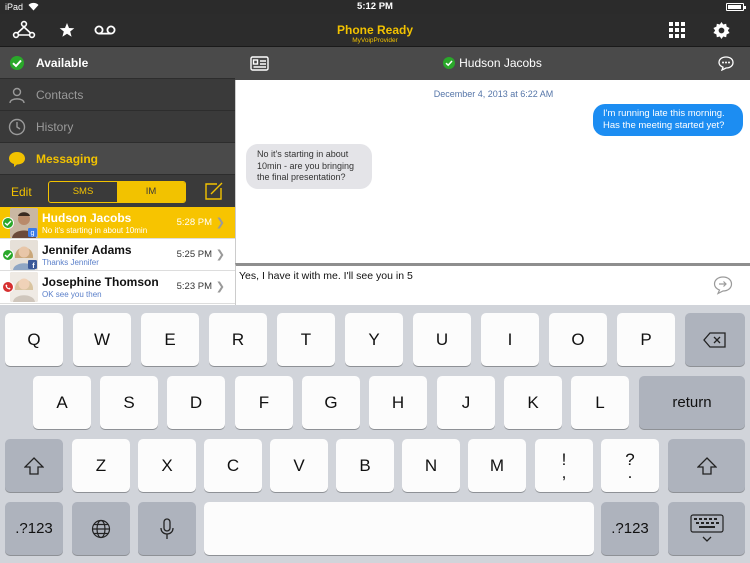 This screenshot has height=563, width=750. What do you see at coordinates (214, 191) in the screenshot?
I see `compose-icon` at bounding box center [214, 191].